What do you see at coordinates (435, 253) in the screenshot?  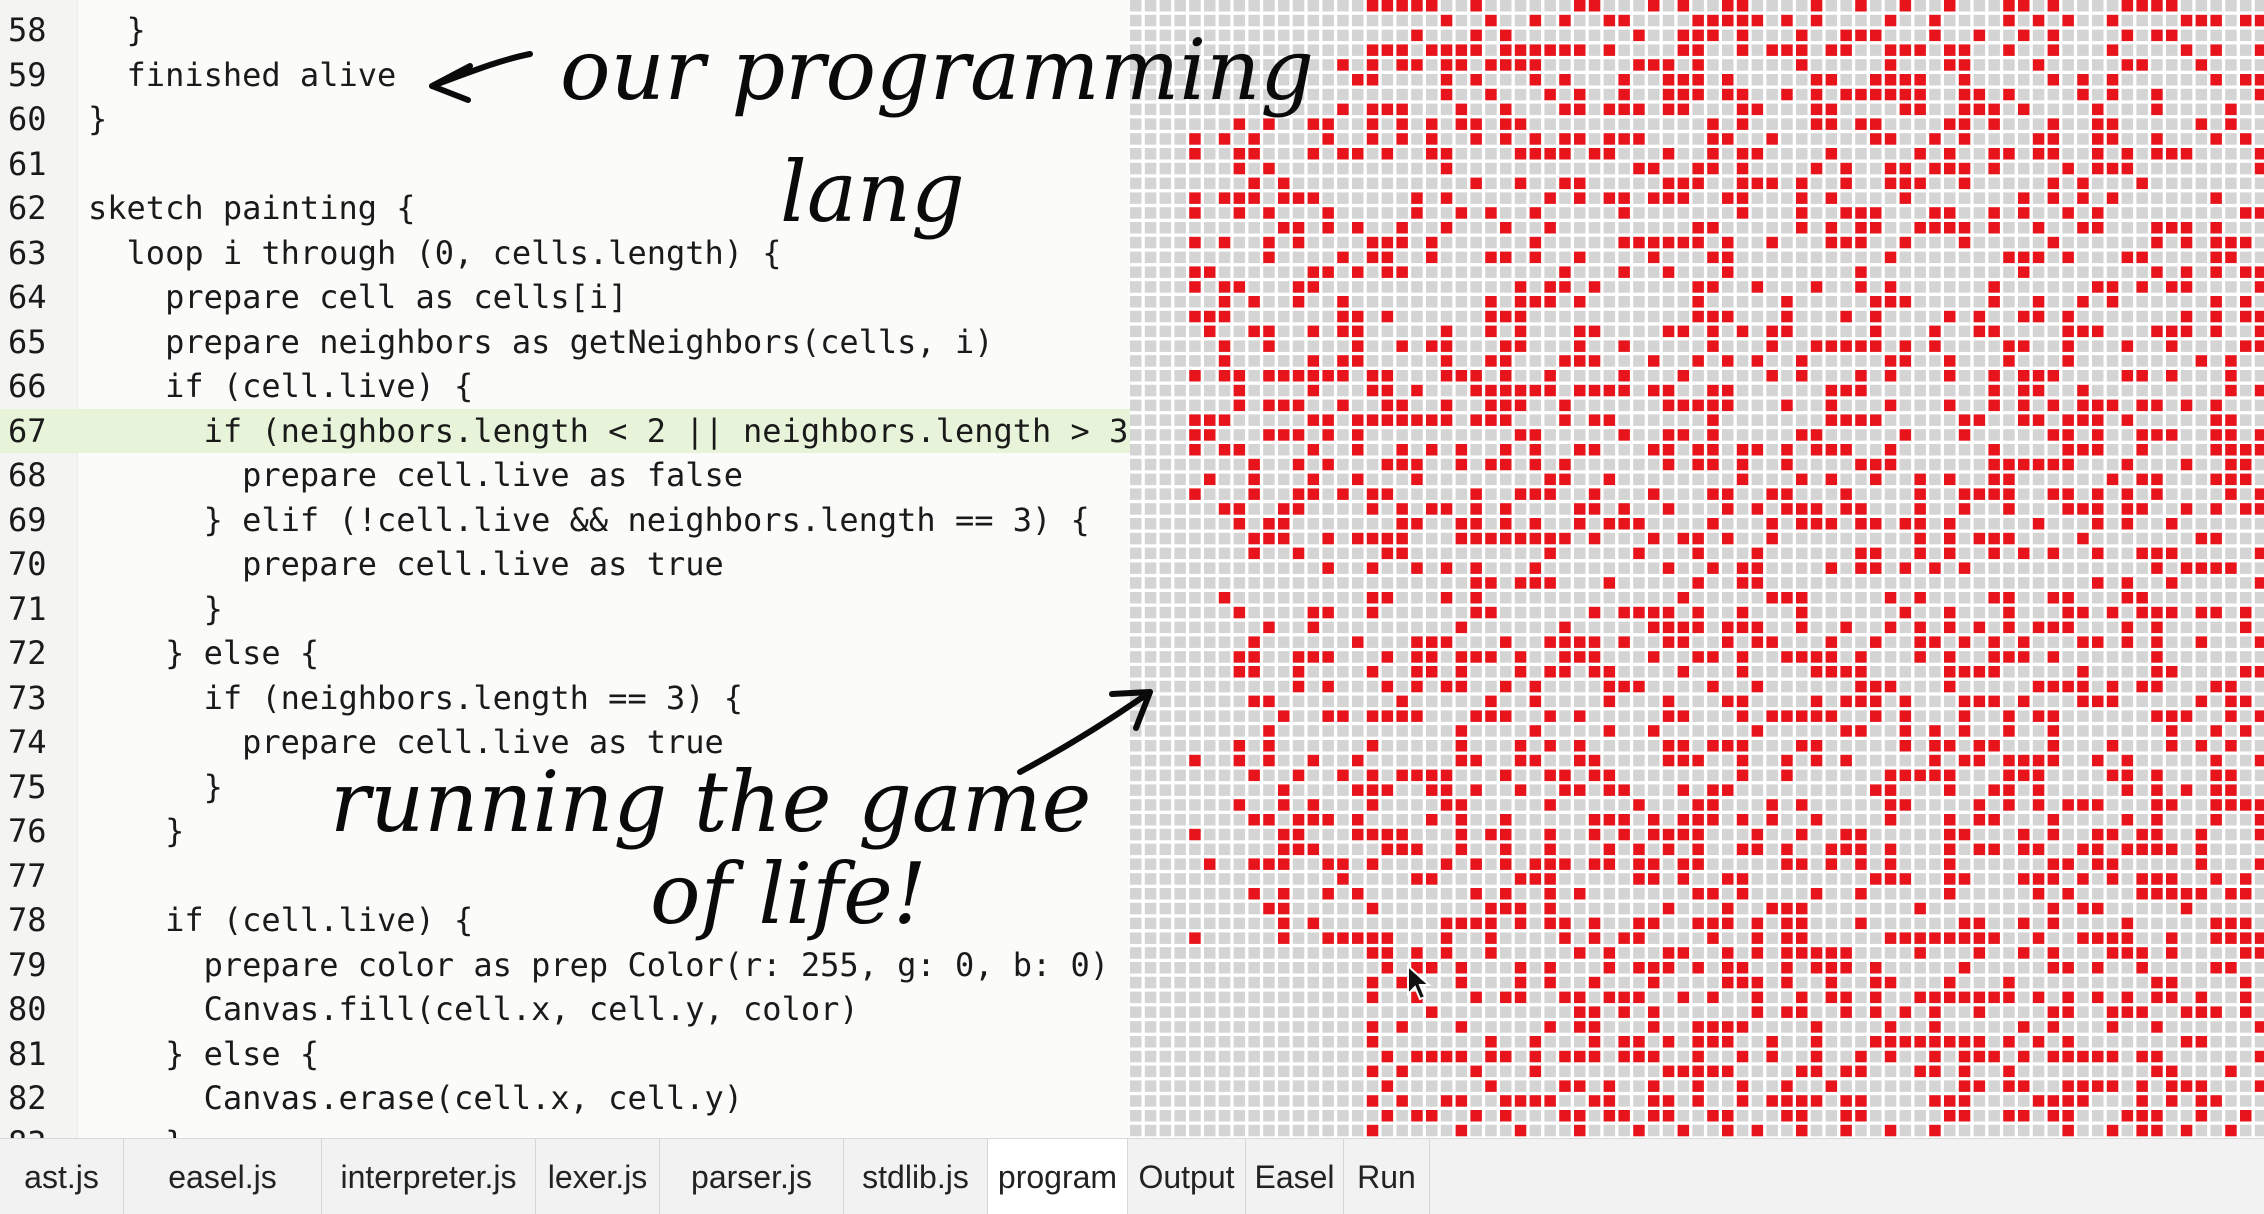 I see `code-text: loop i through (0, cells.length) {` at bounding box center [435, 253].